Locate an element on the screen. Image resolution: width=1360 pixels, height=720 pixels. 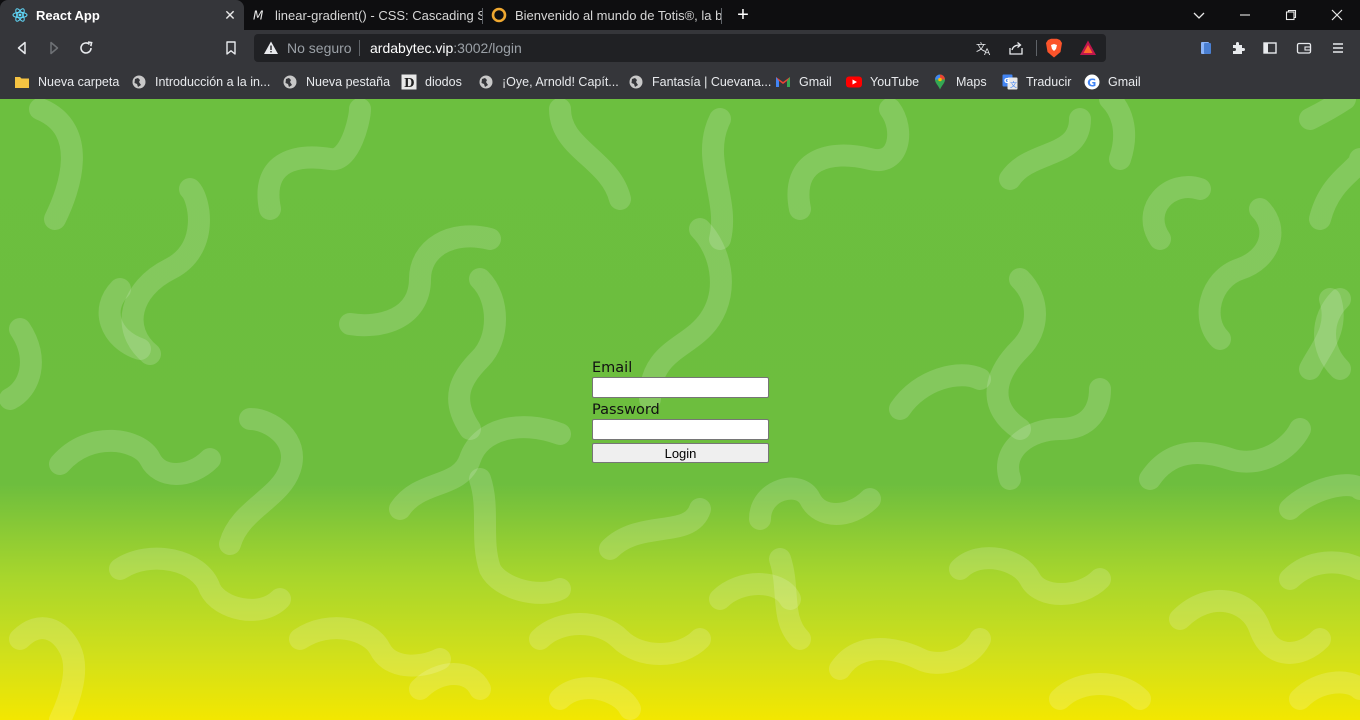
bookmark-maps: Maps is located at coordinates (959, 82).